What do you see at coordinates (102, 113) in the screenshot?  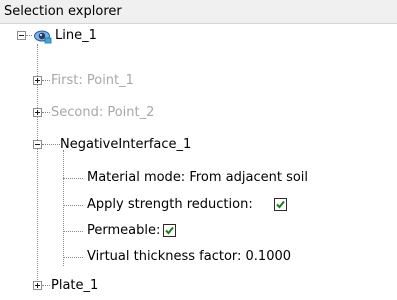 I see `tree-node-second-point: Second: Point_2` at bounding box center [102, 113].